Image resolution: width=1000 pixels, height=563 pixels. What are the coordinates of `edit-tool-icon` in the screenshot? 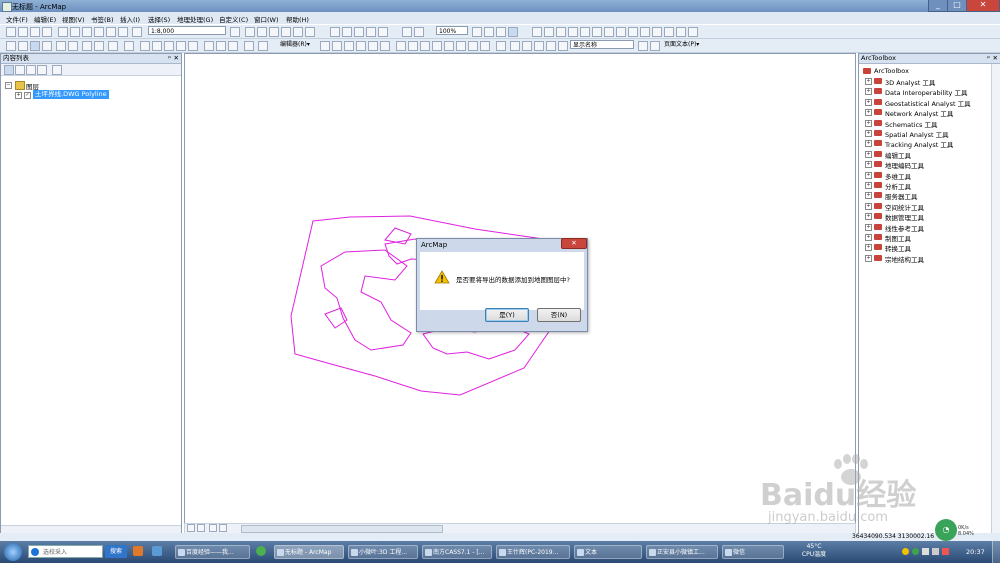 It's located at (325, 46).